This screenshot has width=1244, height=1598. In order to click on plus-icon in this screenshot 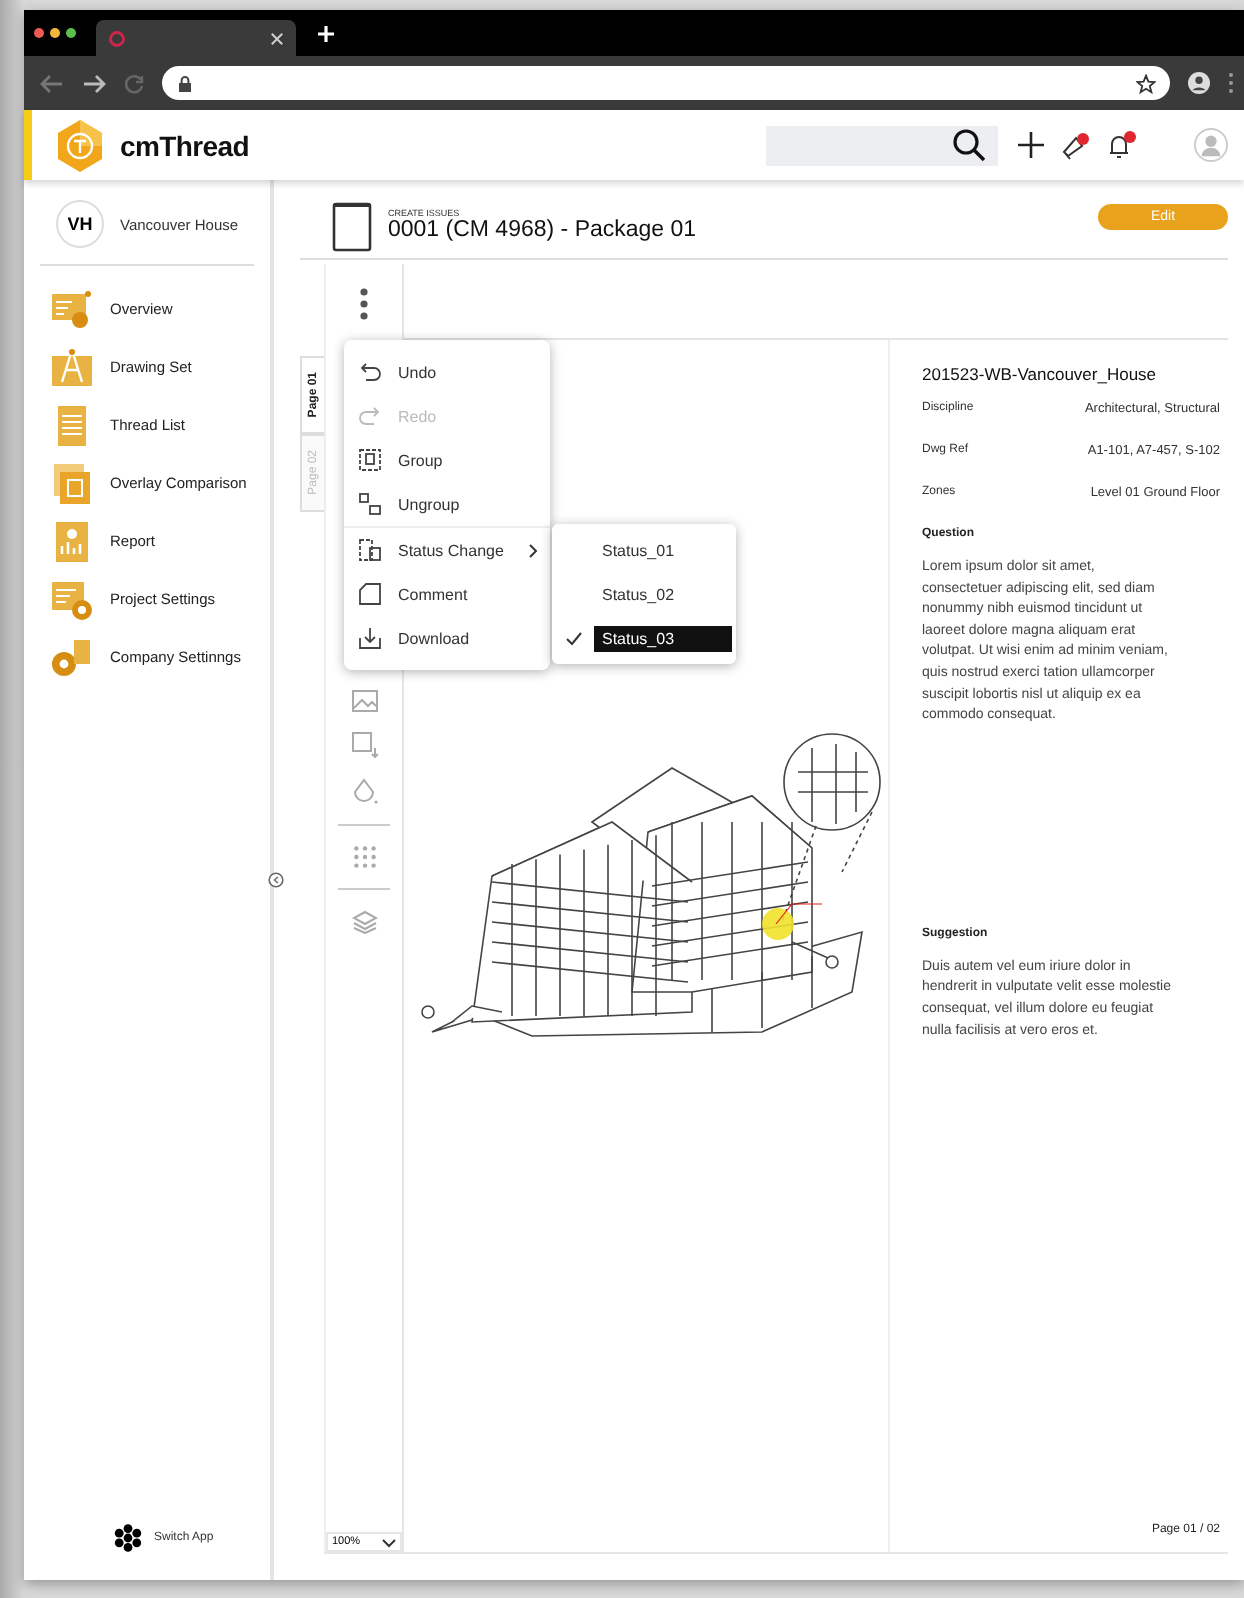, I will do `click(1031, 145)`.